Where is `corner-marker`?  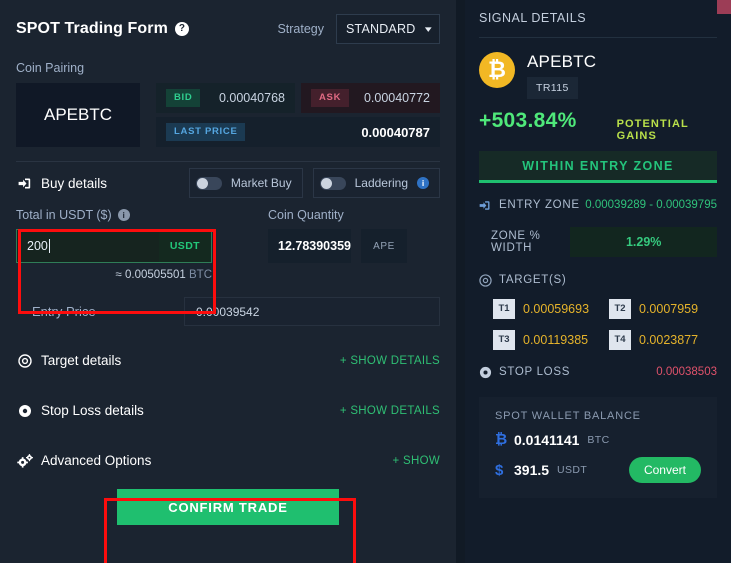
corner-marker is located at coordinates (724, 7).